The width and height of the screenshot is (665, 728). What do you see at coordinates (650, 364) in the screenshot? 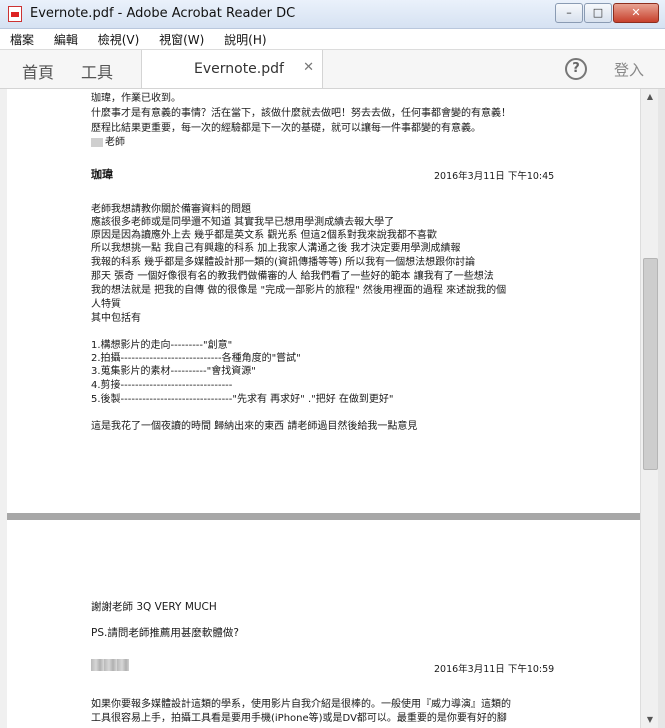
I see `scroll-thumb` at bounding box center [650, 364].